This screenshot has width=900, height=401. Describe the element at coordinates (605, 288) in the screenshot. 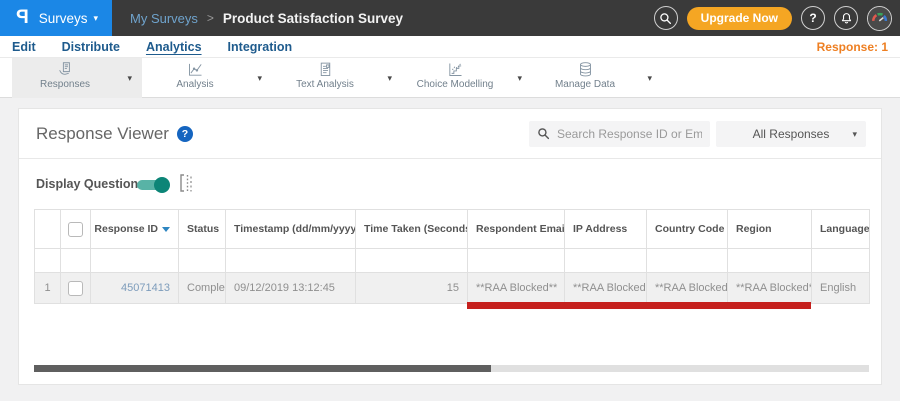

I see `cell-ip-address: **RAA Blocked**` at that location.